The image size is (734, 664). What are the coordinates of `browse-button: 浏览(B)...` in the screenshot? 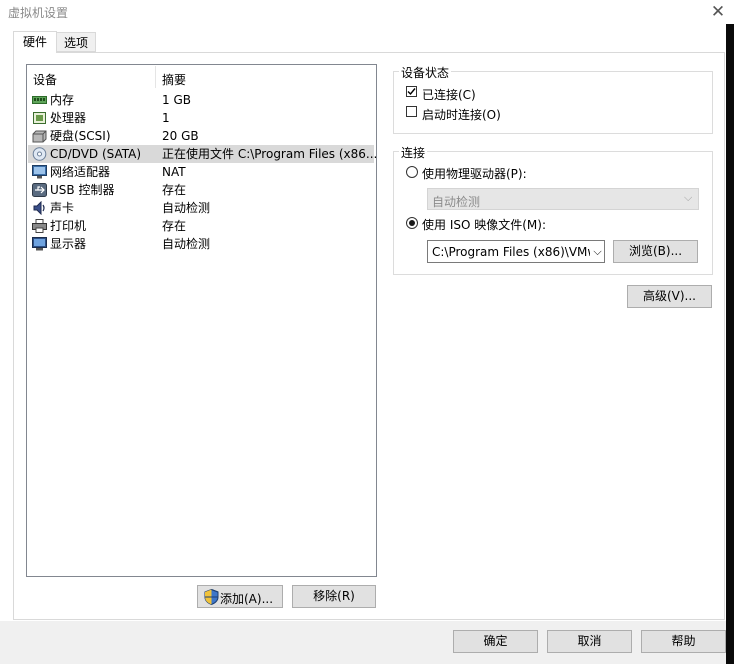 It's located at (655, 251).